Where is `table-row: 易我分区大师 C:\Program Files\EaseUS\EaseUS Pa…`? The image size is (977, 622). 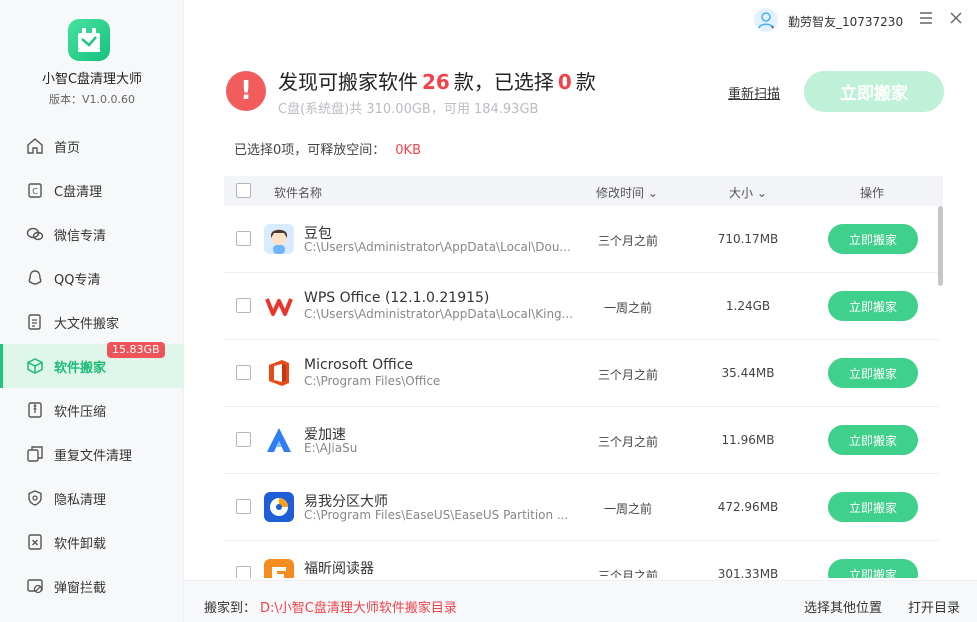
table-row: 易我分区大师 C:\Program Files\EaseUS\EaseUS Pa… is located at coordinates (581, 507).